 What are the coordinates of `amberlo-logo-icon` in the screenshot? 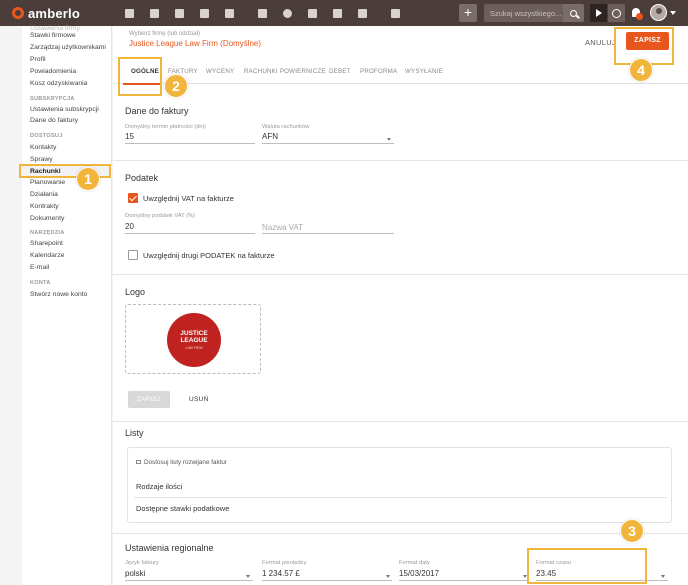 It's located at (18, 13).